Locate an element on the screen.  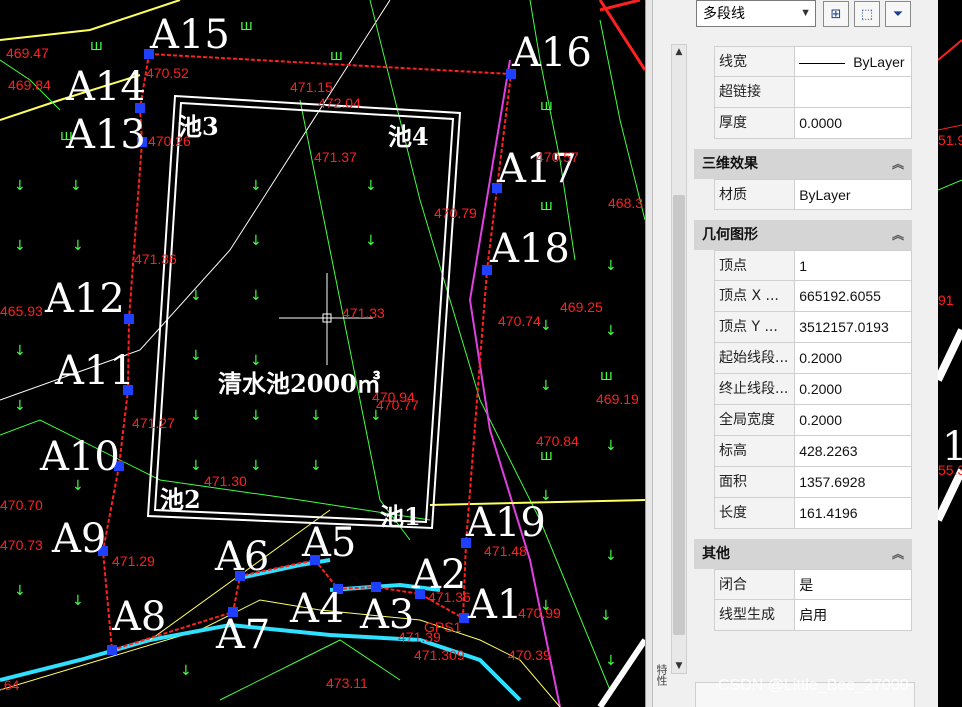
property-row: 全局宽度 0.2000 is located at coordinates (803, 420).